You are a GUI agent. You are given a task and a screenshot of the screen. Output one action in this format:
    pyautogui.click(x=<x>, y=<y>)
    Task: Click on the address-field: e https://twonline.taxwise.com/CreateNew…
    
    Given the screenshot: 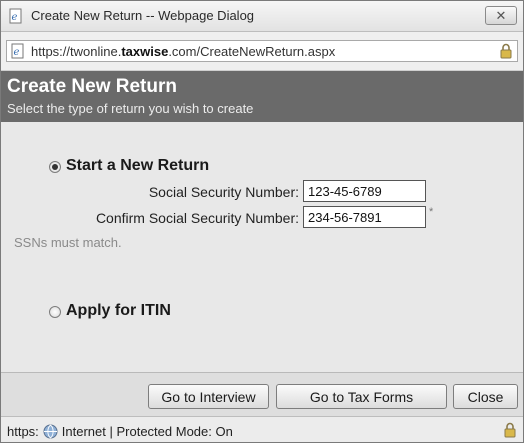 What is the action you would take?
    pyautogui.click(x=262, y=51)
    